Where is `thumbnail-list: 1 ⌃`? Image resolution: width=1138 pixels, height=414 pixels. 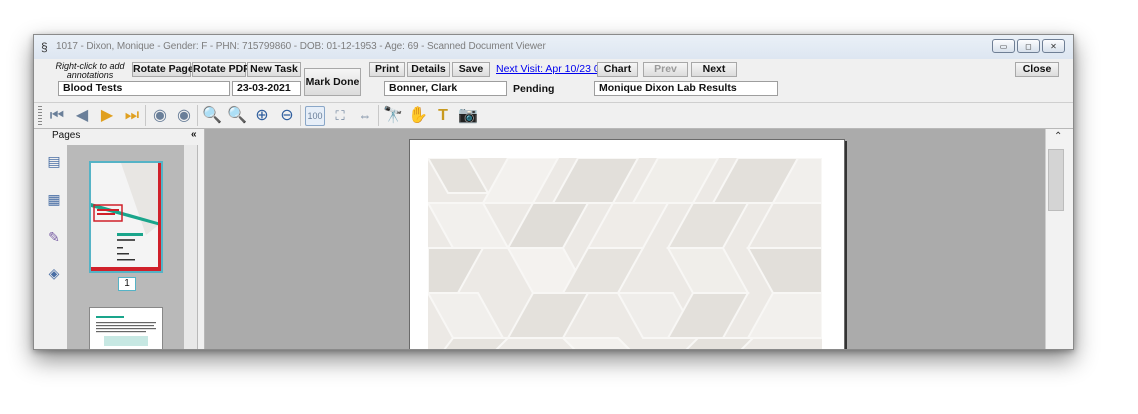
thumbnail-list: 1 ⌃ is located at coordinates (189, 247).